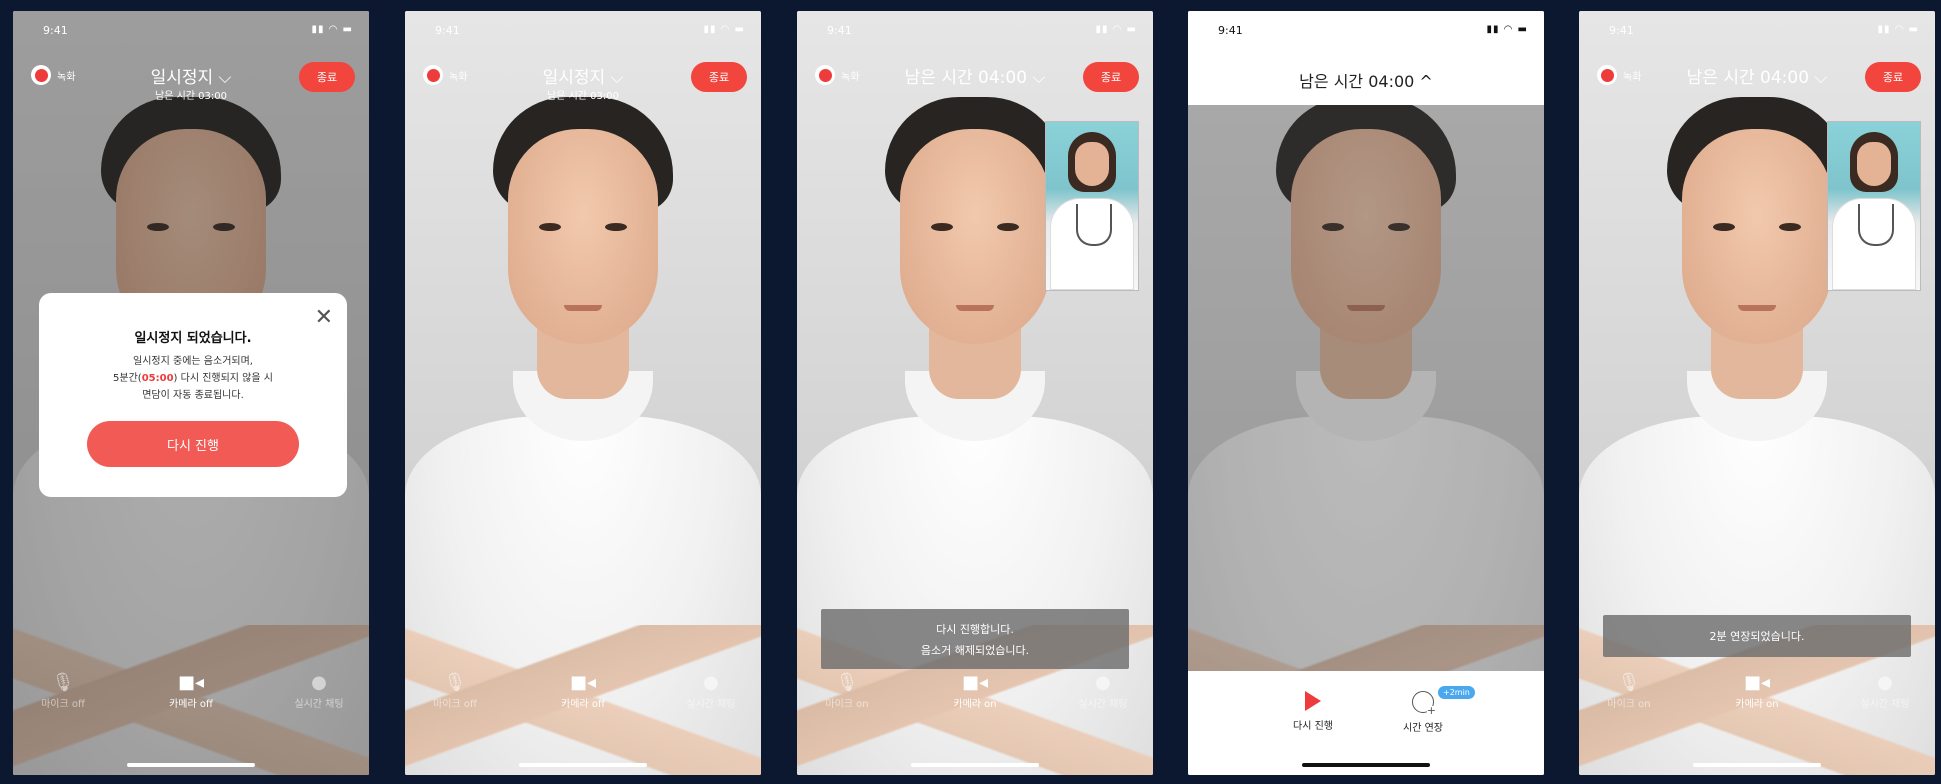 The width and height of the screenshot is (1941, 784). I want to click on extend-label: 시간 연장, so click(1423, 728).